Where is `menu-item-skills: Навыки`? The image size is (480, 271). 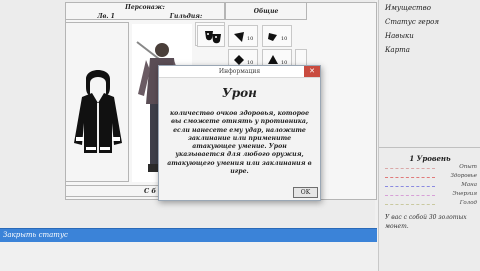 menu-item-skills: Навыки is located at coordinates (399, 36).